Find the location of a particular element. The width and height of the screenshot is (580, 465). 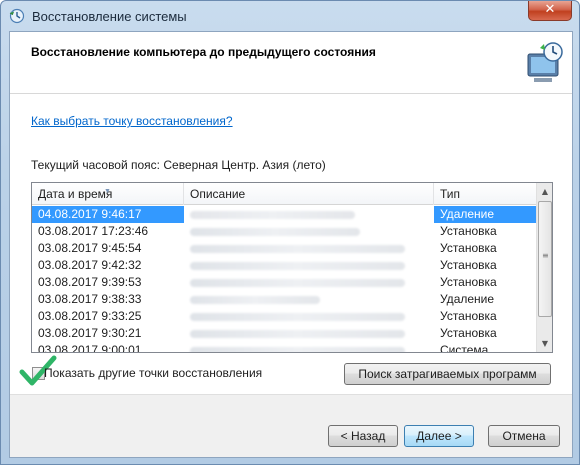

table-row: 04.08.2017 9:46:17 Удаление is located at coordinates (284, 214).